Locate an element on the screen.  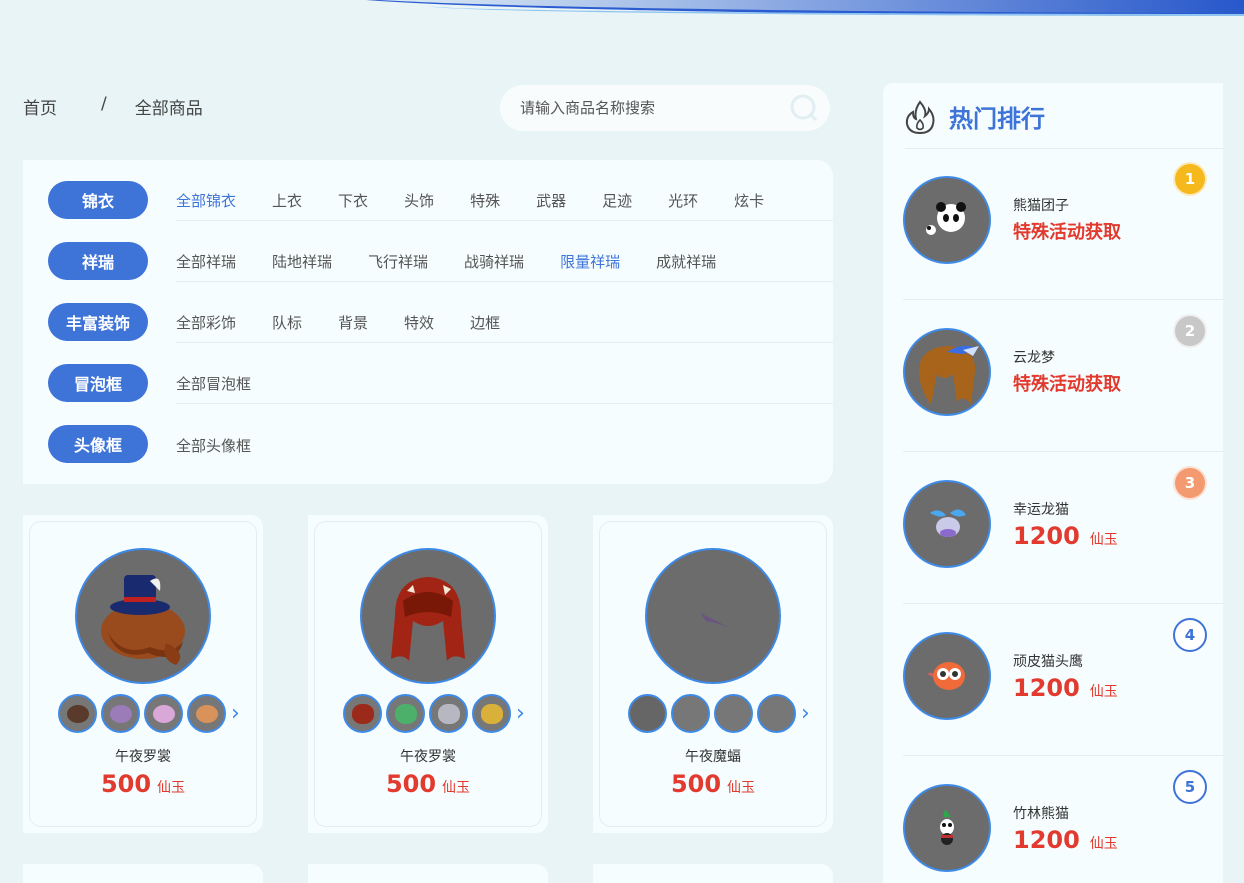
category-item: 全部彩饰 is located at coordinates (206, 322).